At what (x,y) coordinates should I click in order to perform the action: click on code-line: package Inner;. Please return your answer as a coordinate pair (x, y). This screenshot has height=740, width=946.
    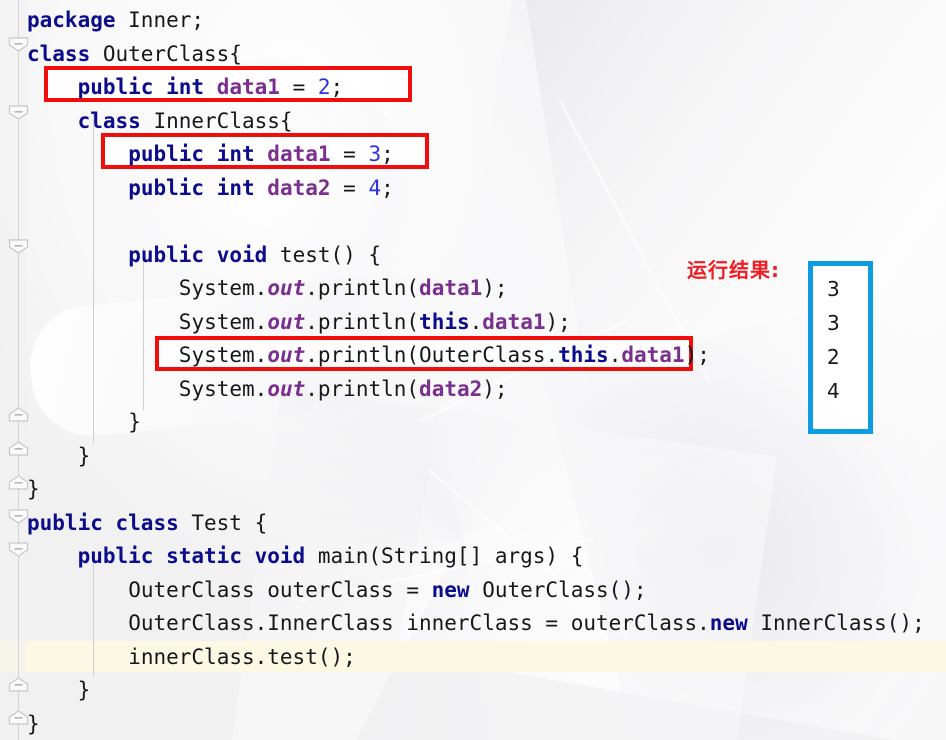
    Looking at the image, I should click on (115, 21).